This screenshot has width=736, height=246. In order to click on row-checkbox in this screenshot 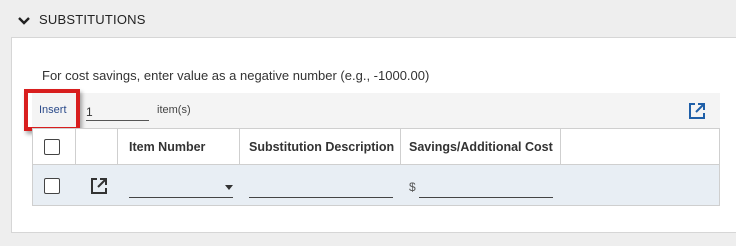, I will do `click(52, 186)`.